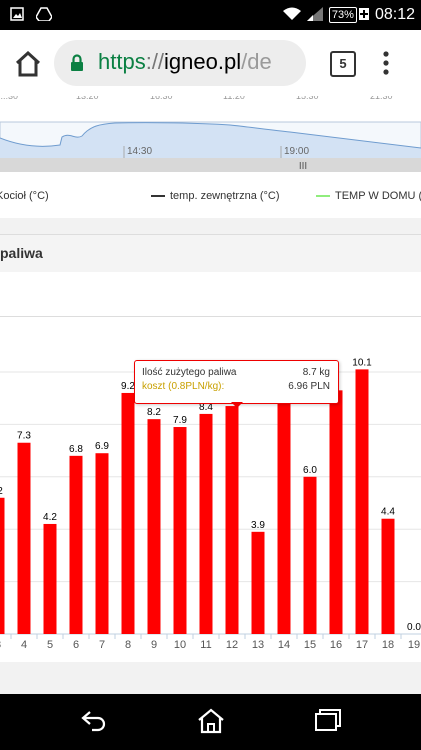 This screenshot has width=421, height=750. I want to click on data-label: 4.4, so click(388, 512).